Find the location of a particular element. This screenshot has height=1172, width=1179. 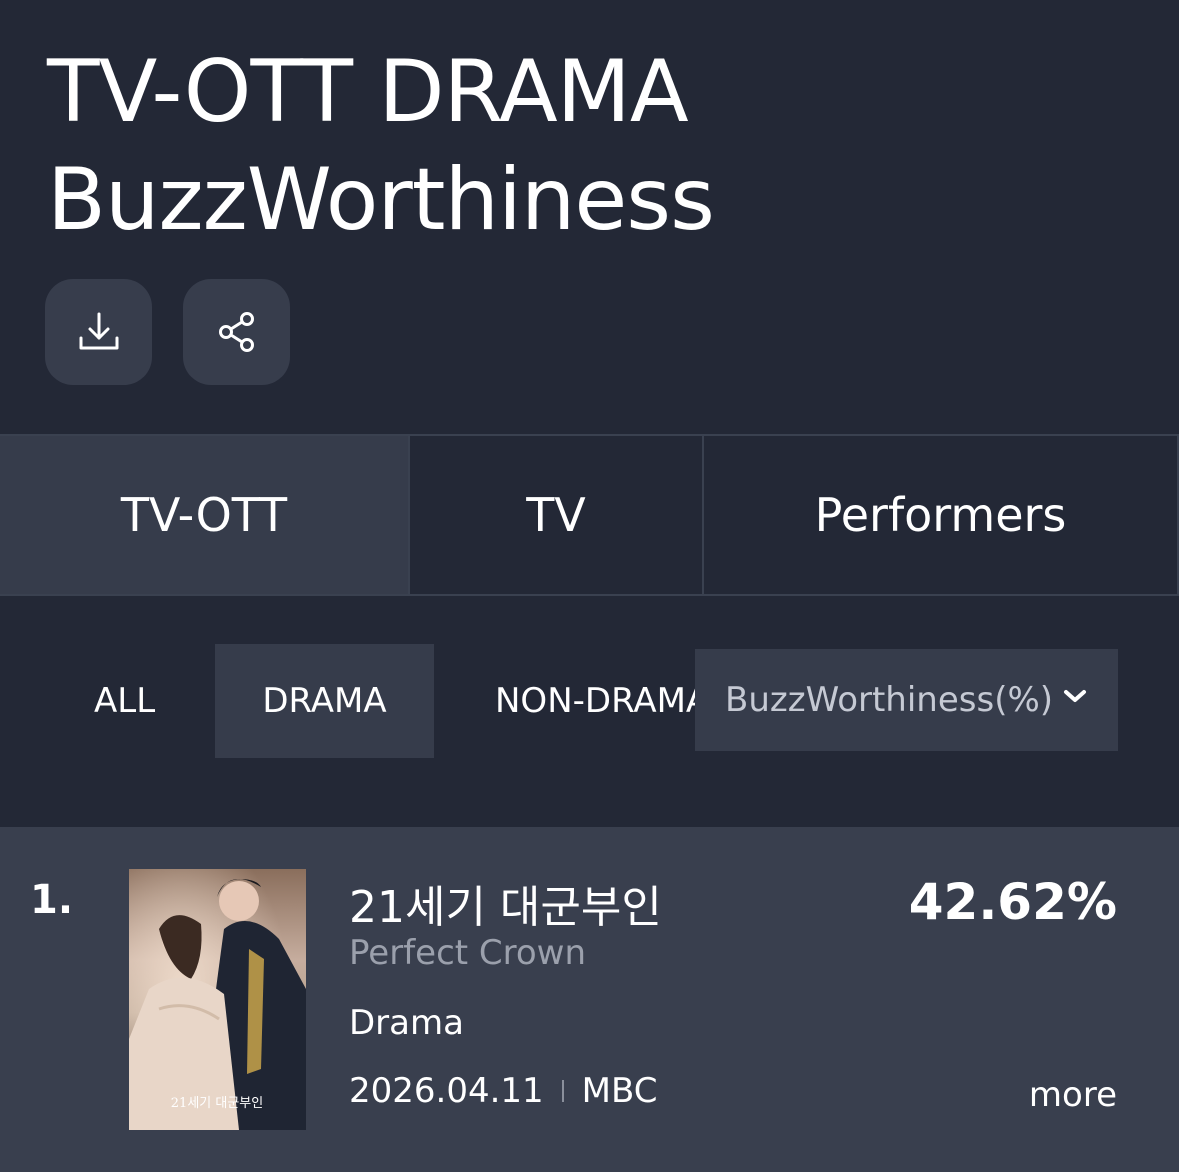

genre-label: Drama is located at coordinates (406, 1023).